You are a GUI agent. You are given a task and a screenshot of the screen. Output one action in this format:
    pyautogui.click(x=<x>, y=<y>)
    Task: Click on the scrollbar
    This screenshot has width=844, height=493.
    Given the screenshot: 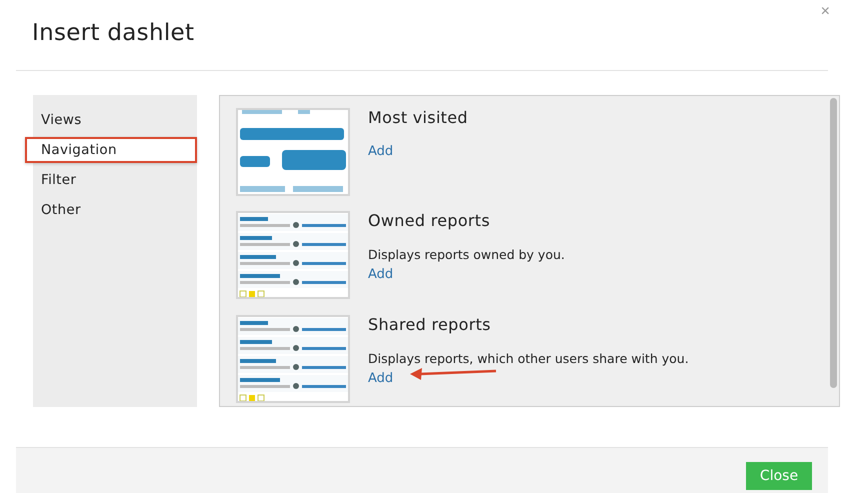 What is the action you would take?
    pyautogui.click(x=833, y=243)
    